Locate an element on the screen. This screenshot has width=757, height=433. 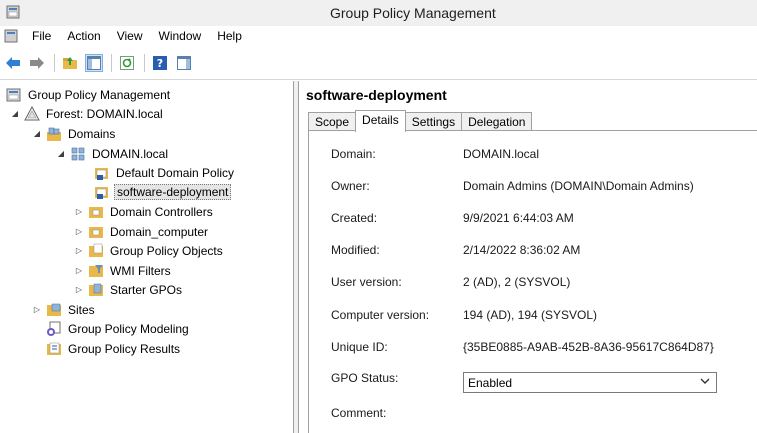
comment-label: Comment: is located at coordinates (359, 413).